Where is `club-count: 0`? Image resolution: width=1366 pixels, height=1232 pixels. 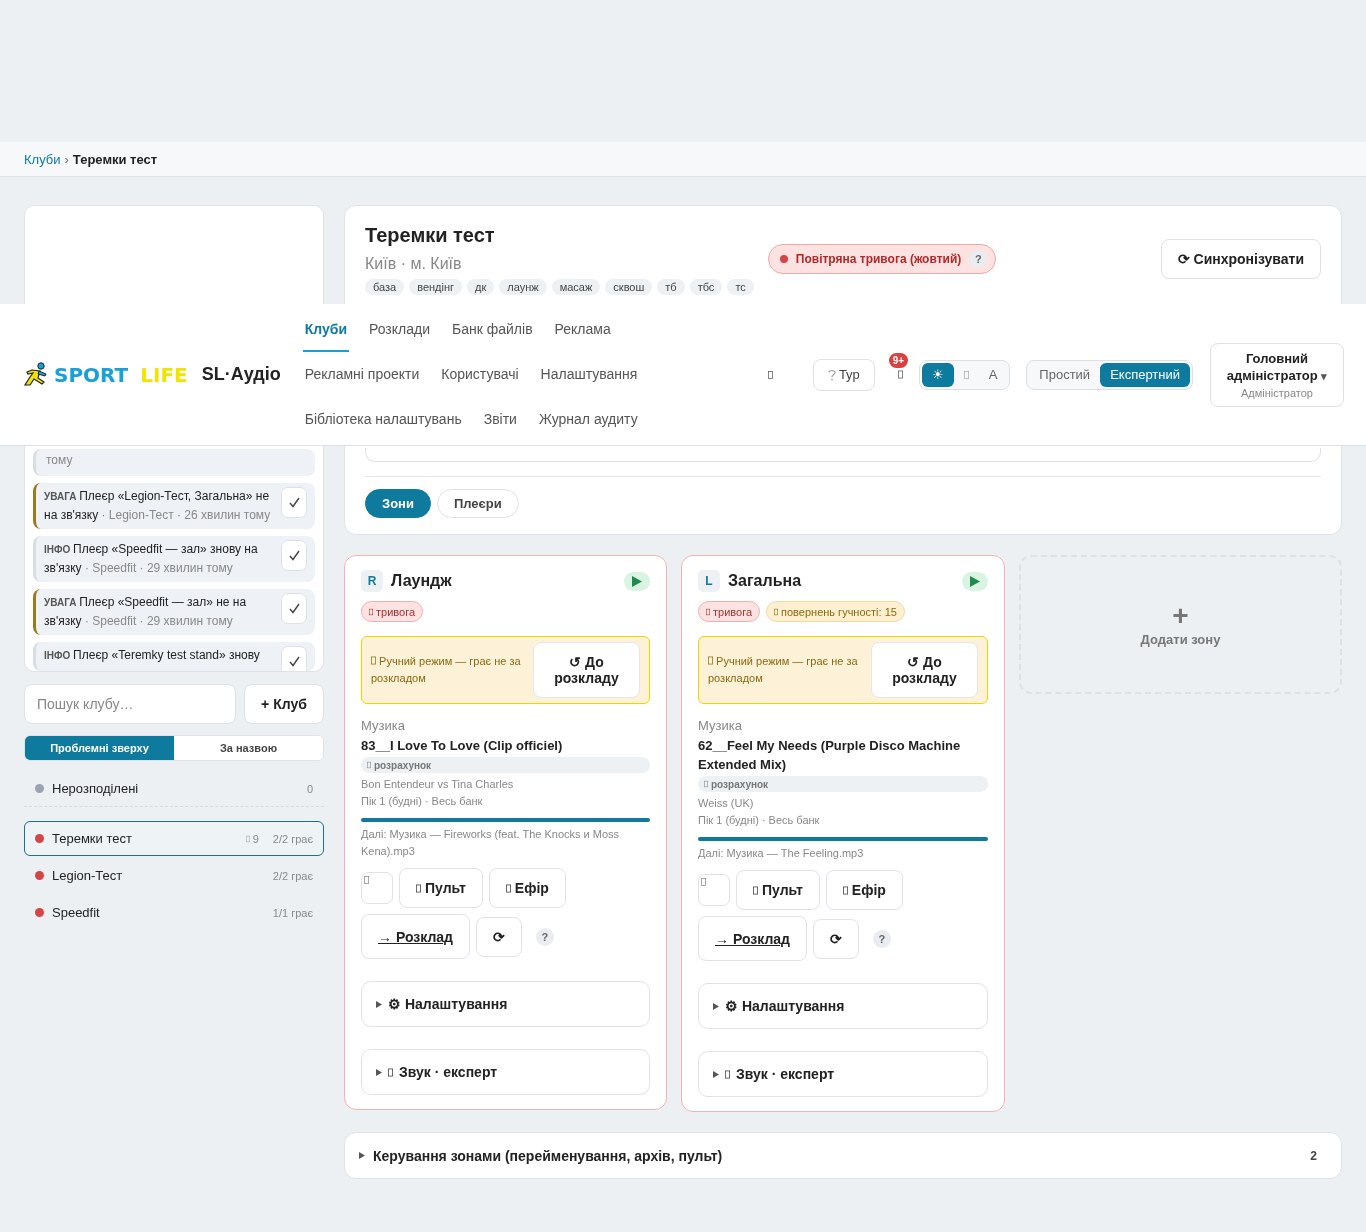
club-count: 0 is located at coordinates (309, 788).